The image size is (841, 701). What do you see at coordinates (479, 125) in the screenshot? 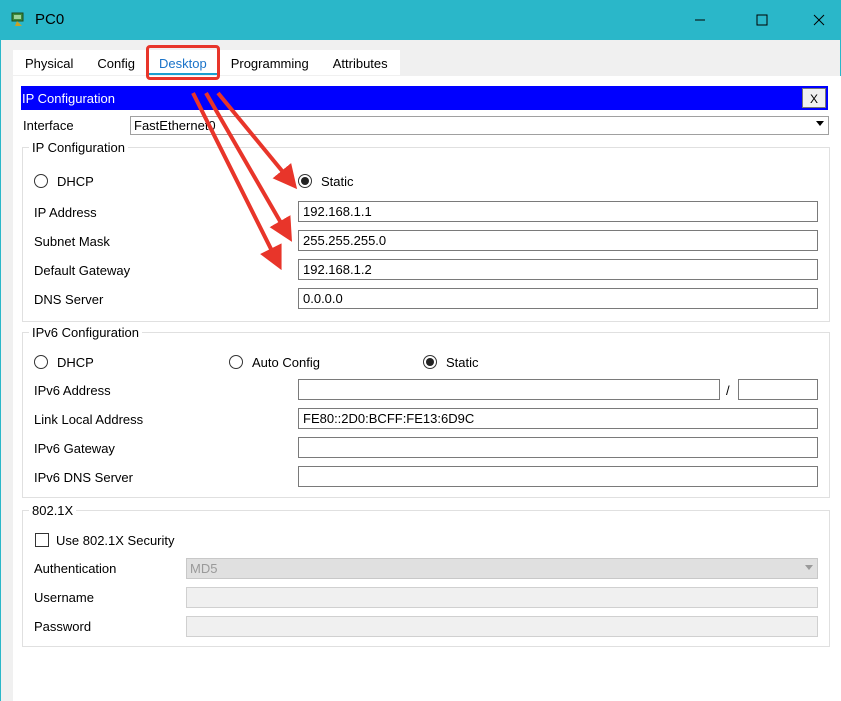
I see `interface-select: FastEthernet0` at bounding box center [479, 125].